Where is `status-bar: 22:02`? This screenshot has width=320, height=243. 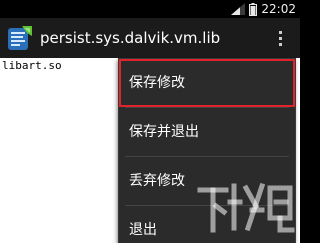
status-bar: 22:02 is located at coordinates (150, 9).